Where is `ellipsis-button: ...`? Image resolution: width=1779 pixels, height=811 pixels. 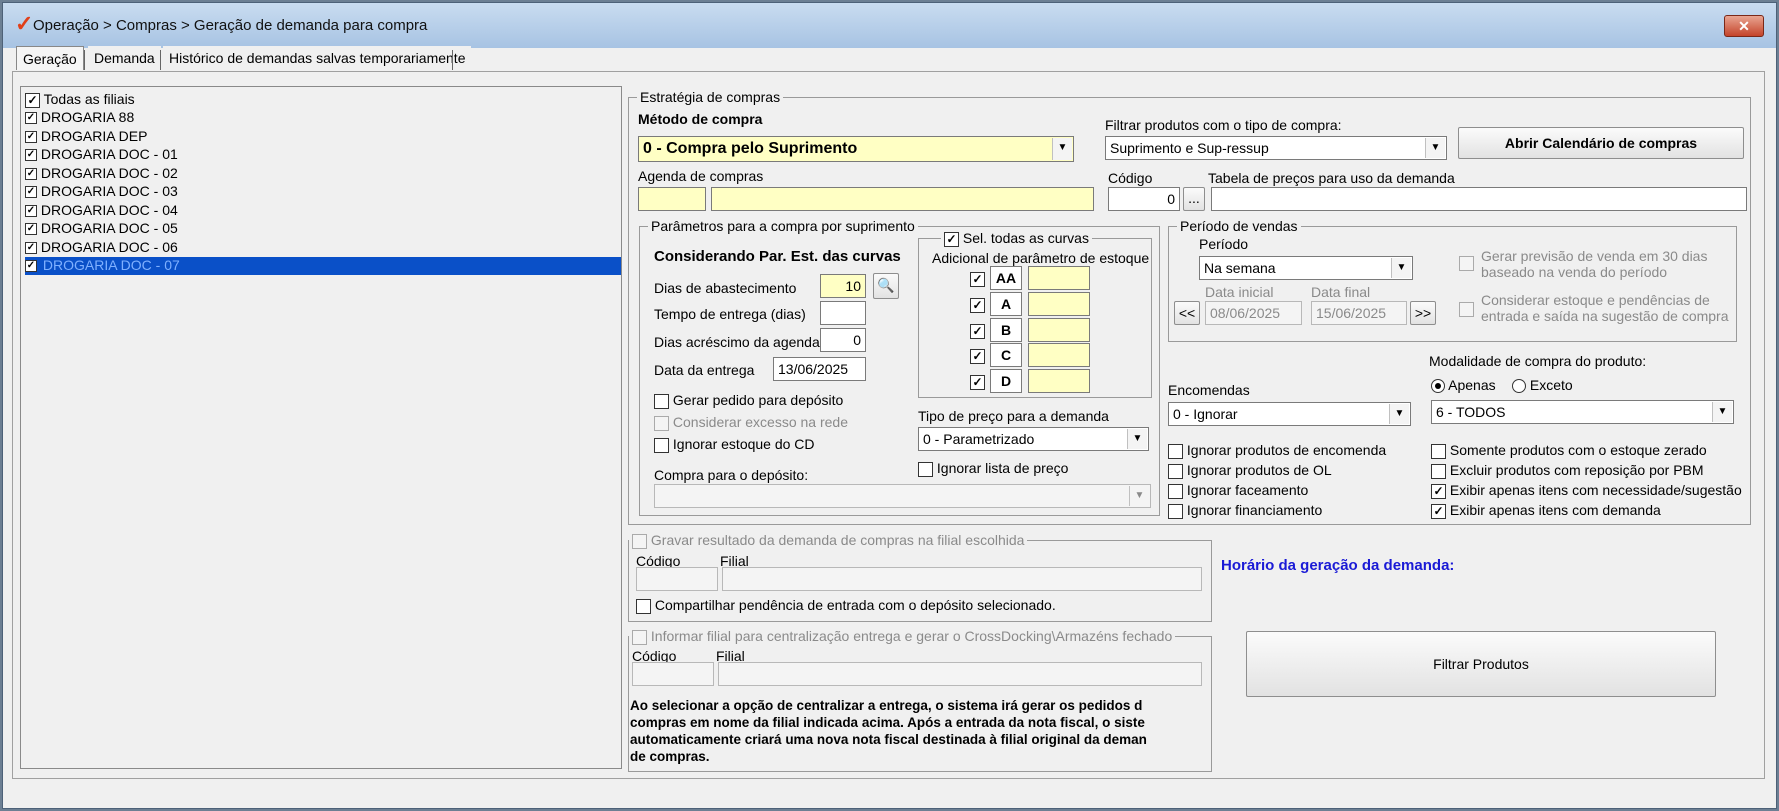
ellipsis-button: ... is located at coordinates (1194, 199).